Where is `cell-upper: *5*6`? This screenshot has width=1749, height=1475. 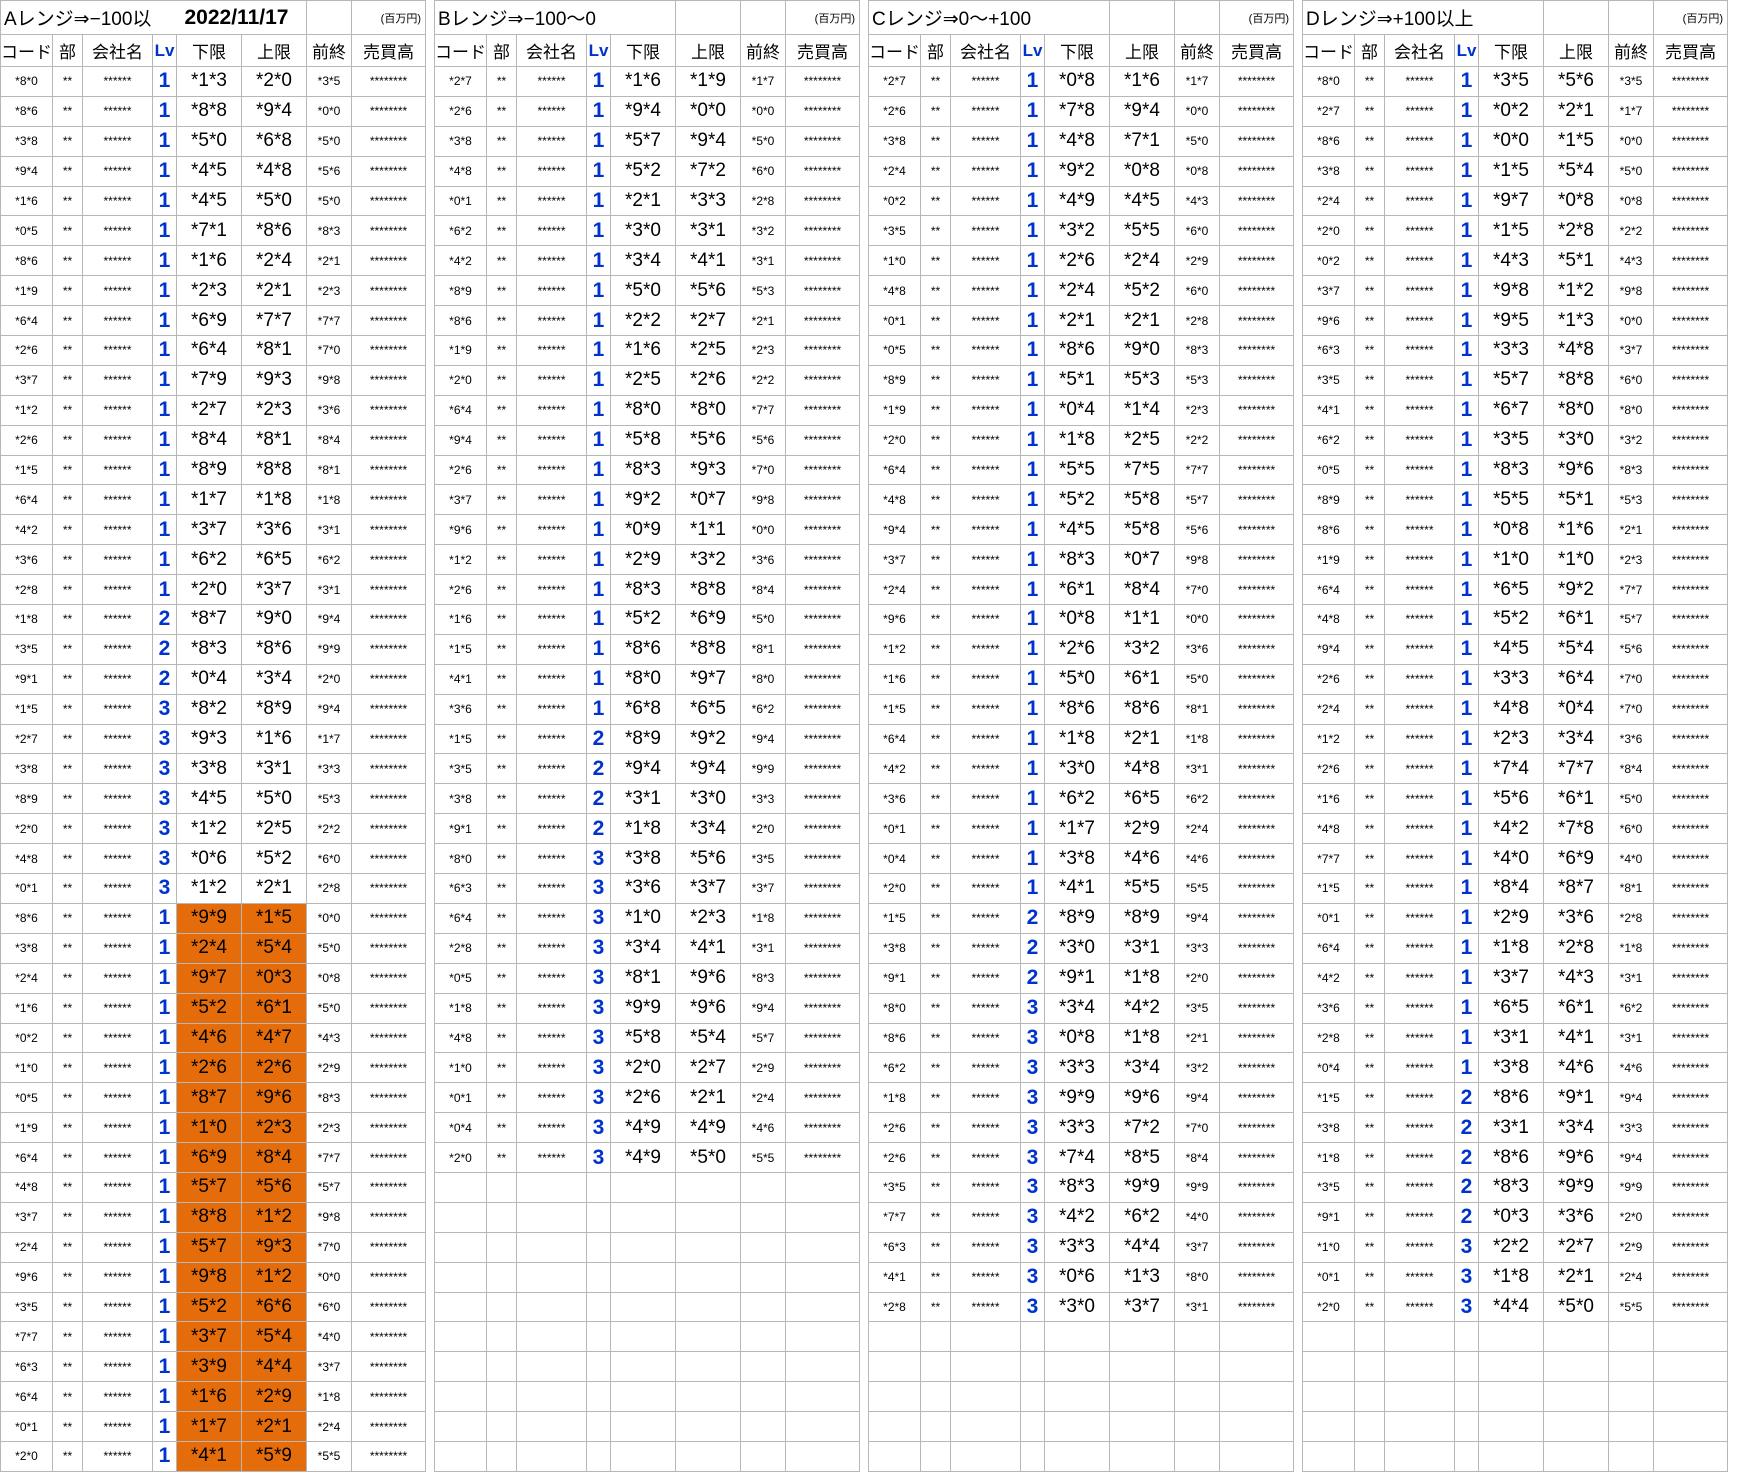 cell-upper: *5*6 is located at coordinates (708, 859).